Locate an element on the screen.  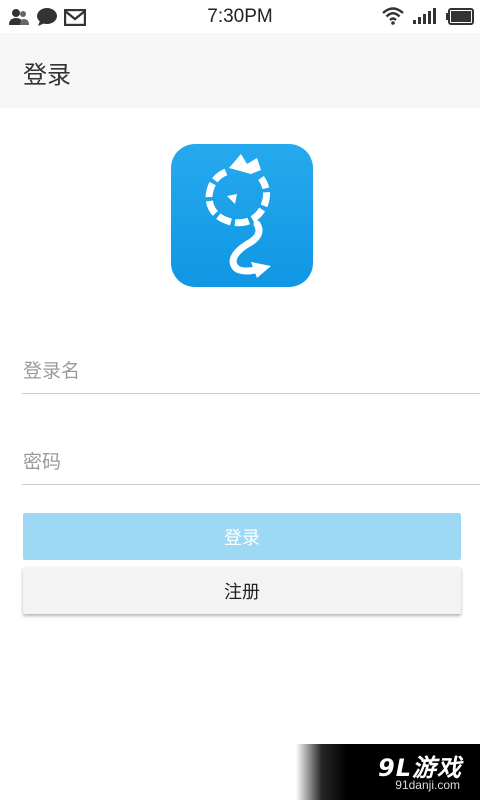
register-button: 注册 is located at coordinates (242, 590).